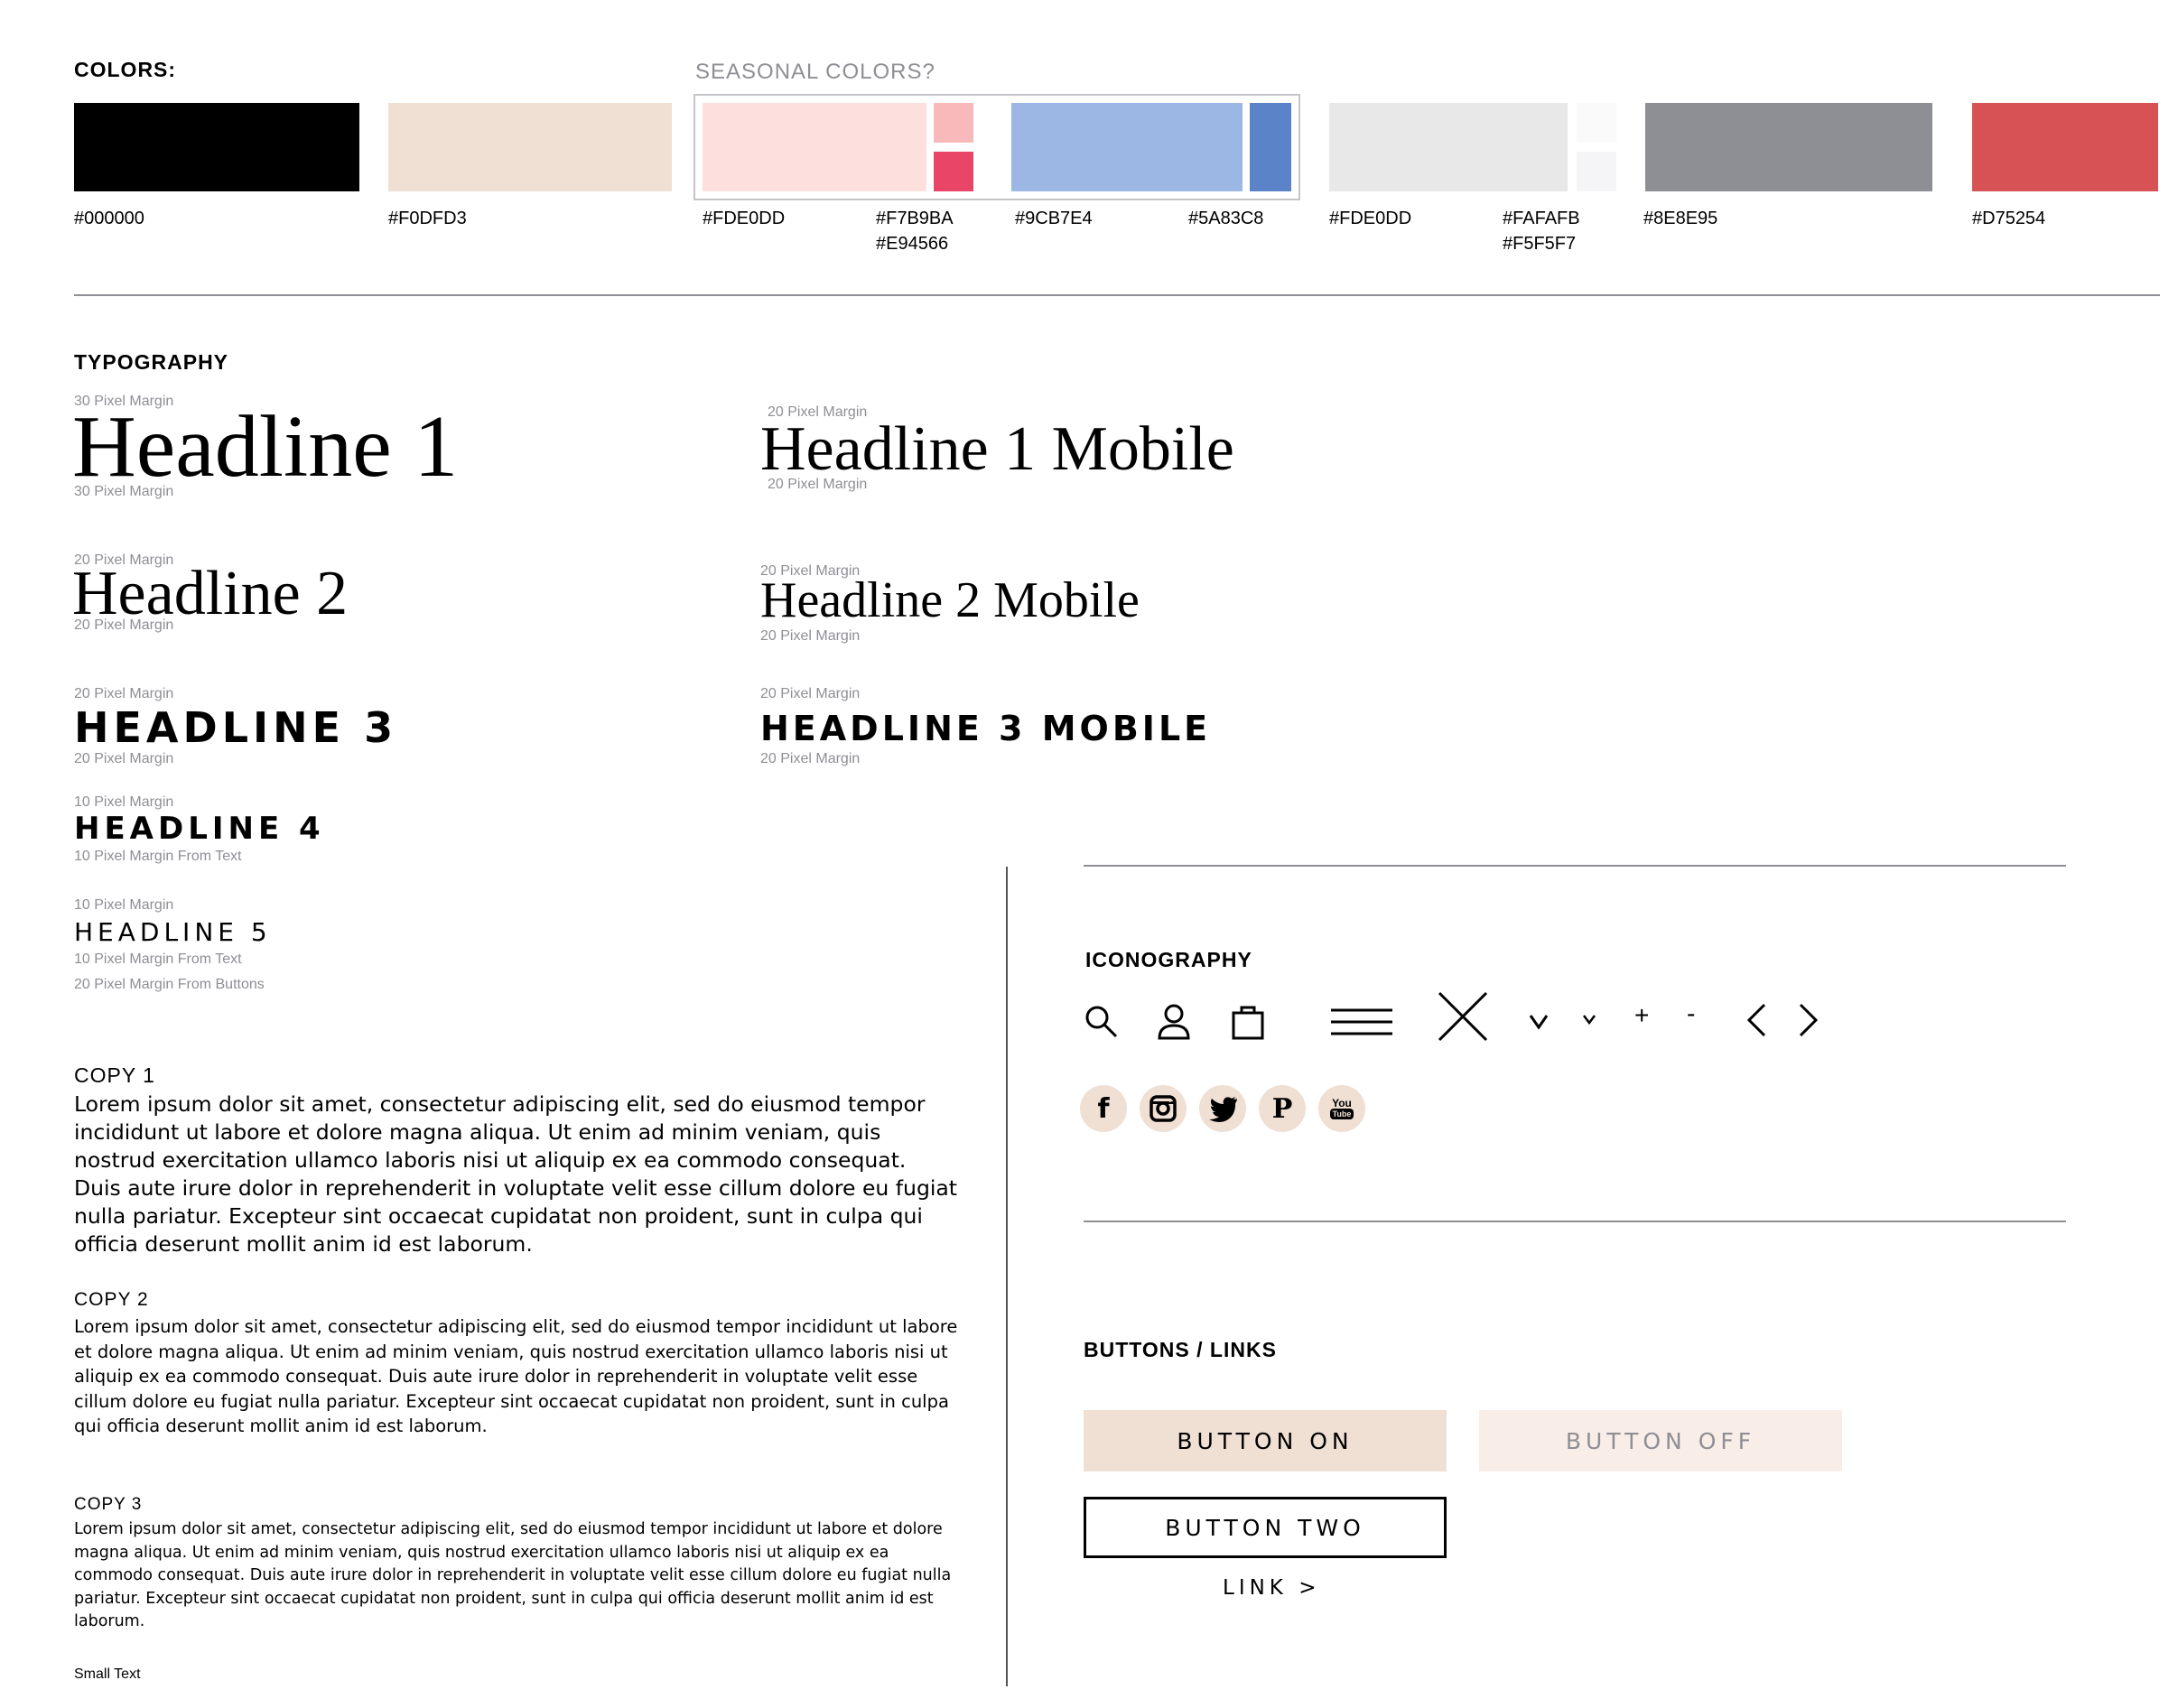 This screenshot has height=1708, width=2178. I want to click on instagram-icon, so click(1164, 1108).